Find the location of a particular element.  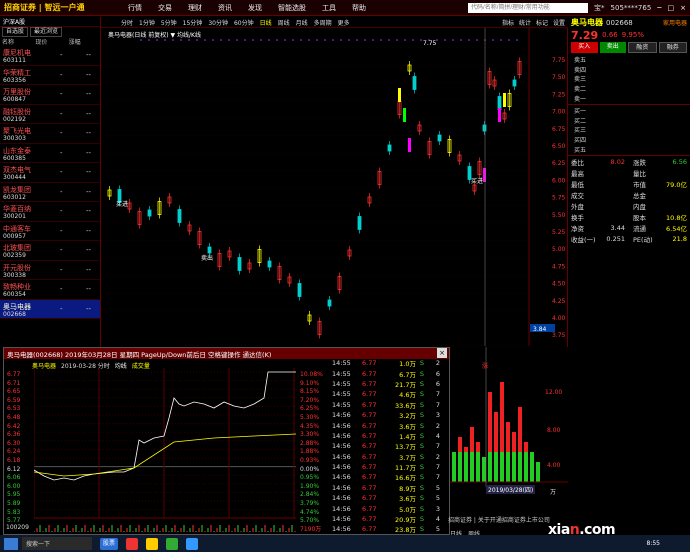

menu-item-4: 发现 is located at coordinates (255, 8).